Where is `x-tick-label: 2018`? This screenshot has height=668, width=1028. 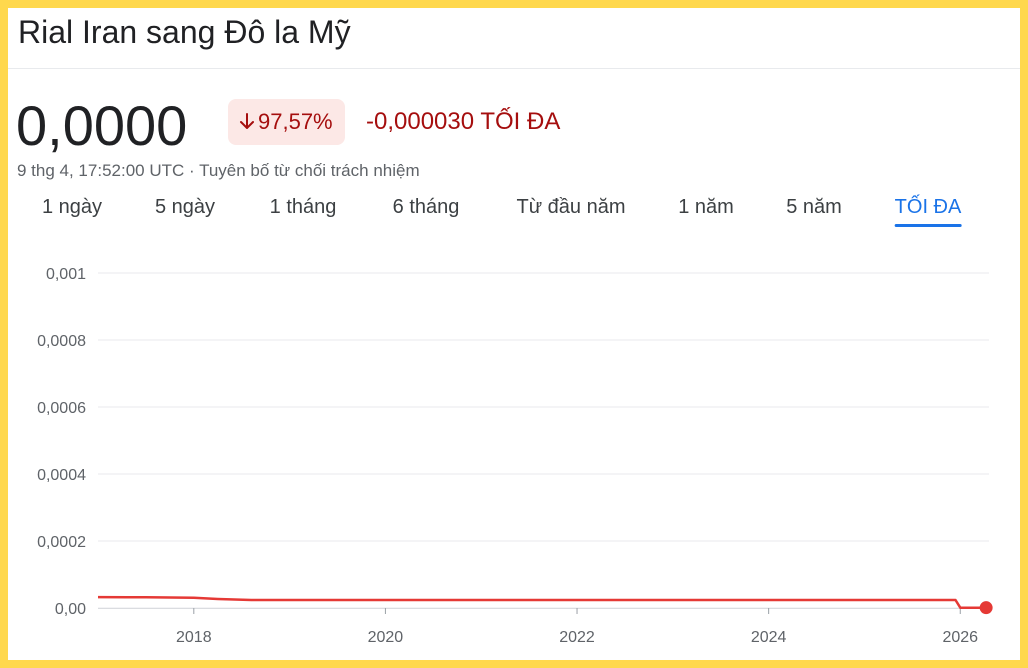 x-tick-label: 2018 is located at coordinates (194, 637).